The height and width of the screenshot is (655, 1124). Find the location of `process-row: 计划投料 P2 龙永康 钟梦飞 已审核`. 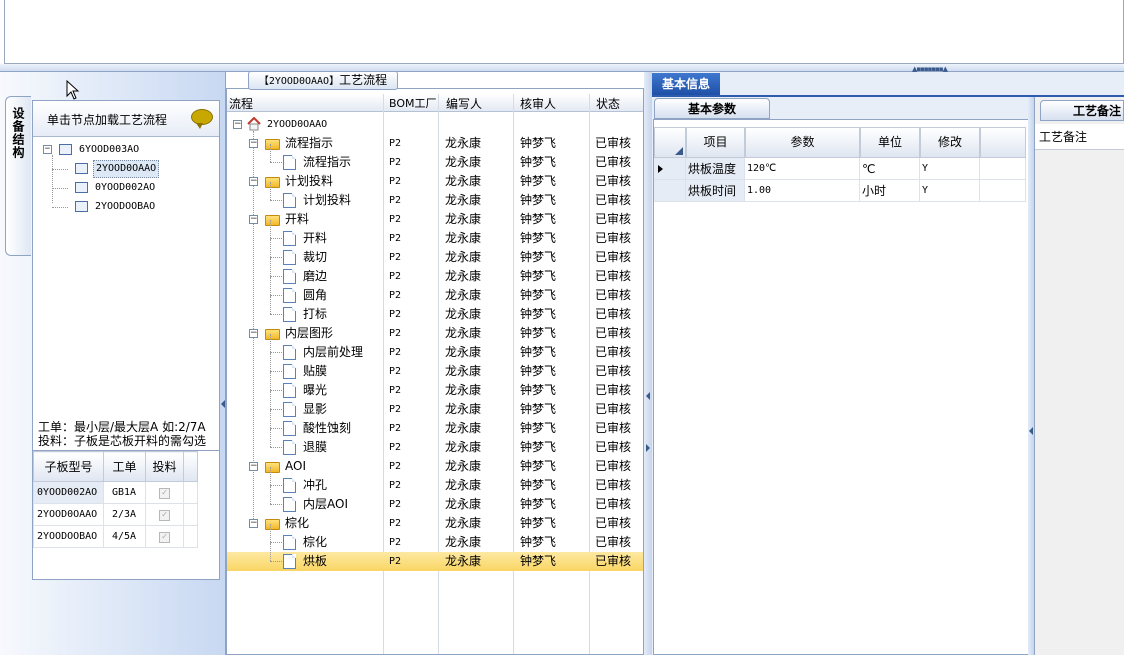

process-row: 计划投料 P2 龙永康 钟梦飞 已审核 is located at coordinates (435, 196).